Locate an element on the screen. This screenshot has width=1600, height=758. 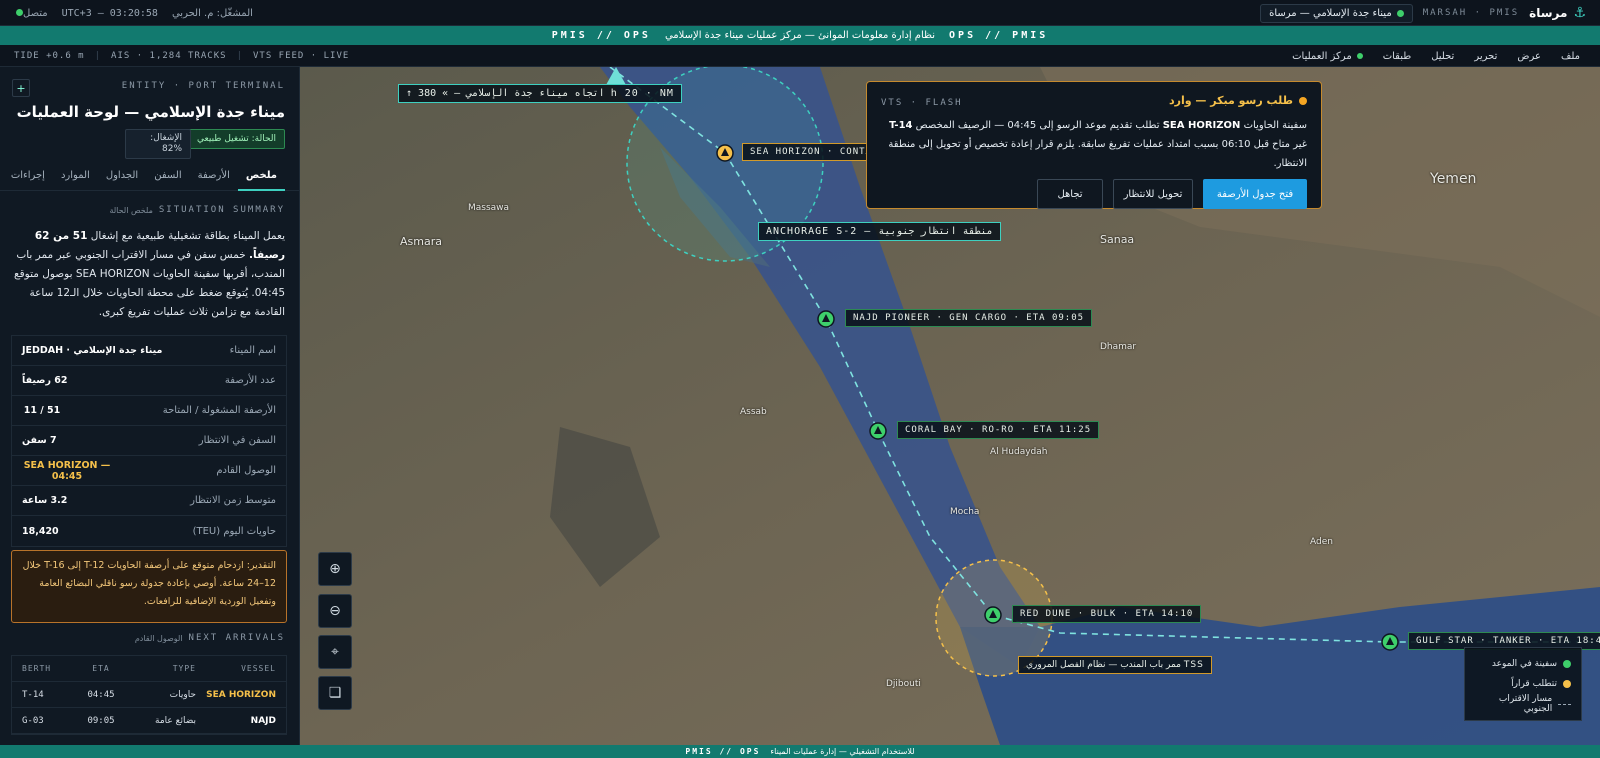
fact-row: السفن في الانتظار 7 سفن is located at coordinates (149, 441).